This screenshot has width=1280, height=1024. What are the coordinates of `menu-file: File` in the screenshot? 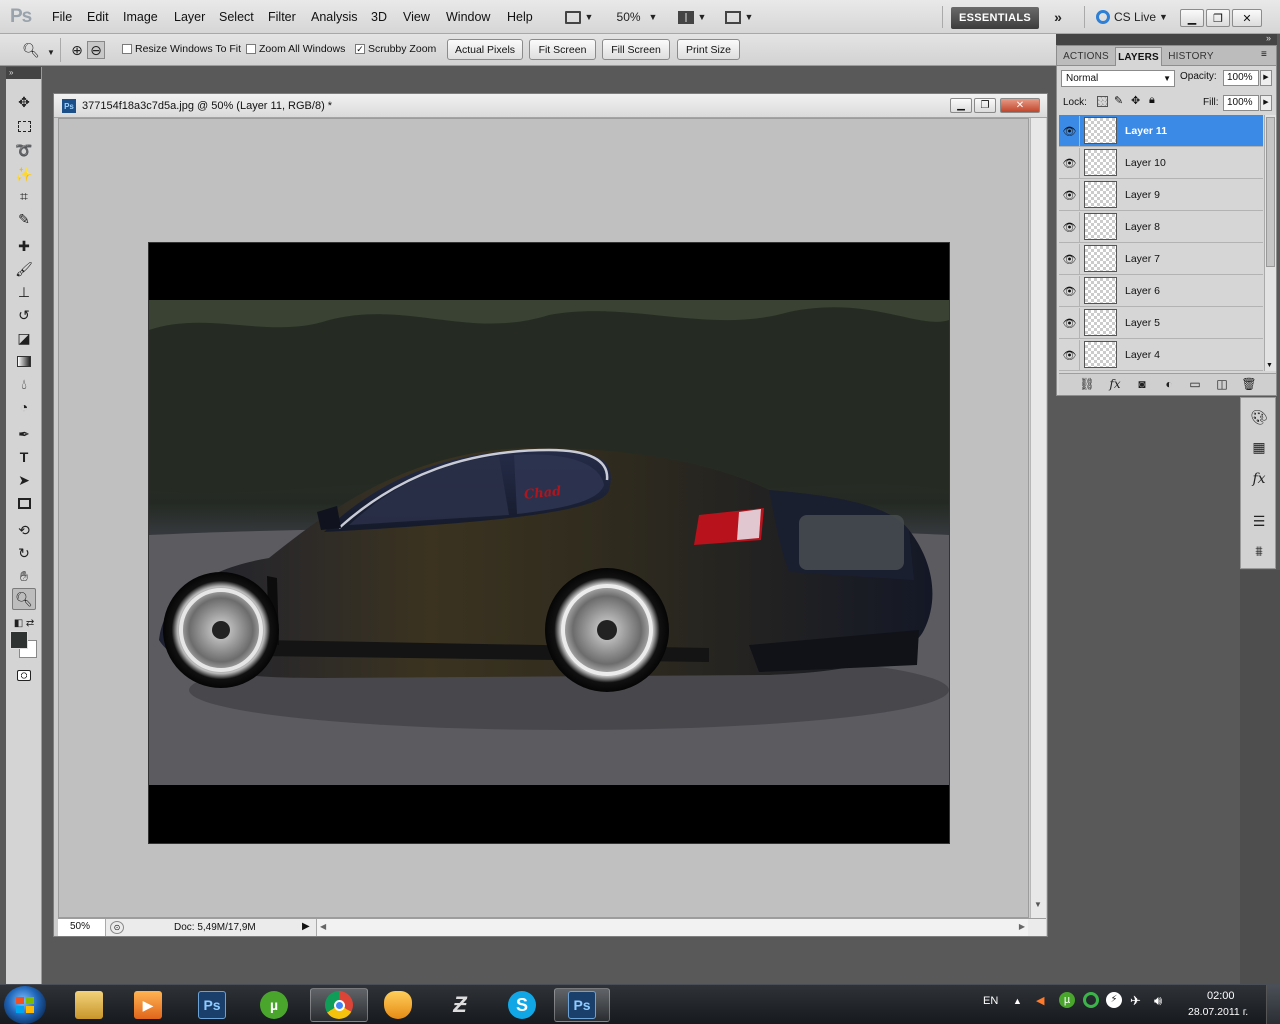 It's located at (62, 17).